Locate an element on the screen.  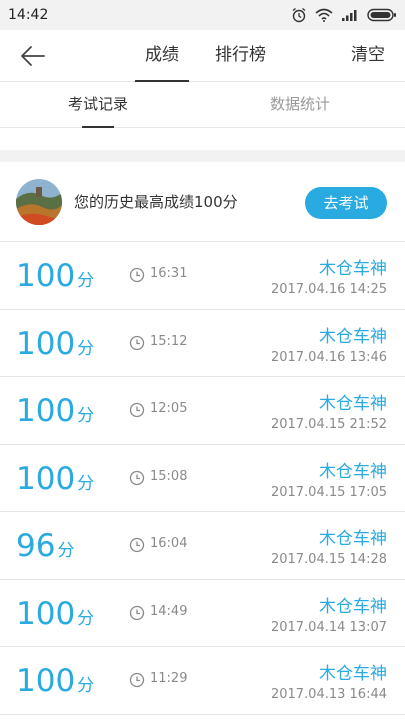
record-date: 2017.04.16 14:25 is located at coordinates (328, 289).